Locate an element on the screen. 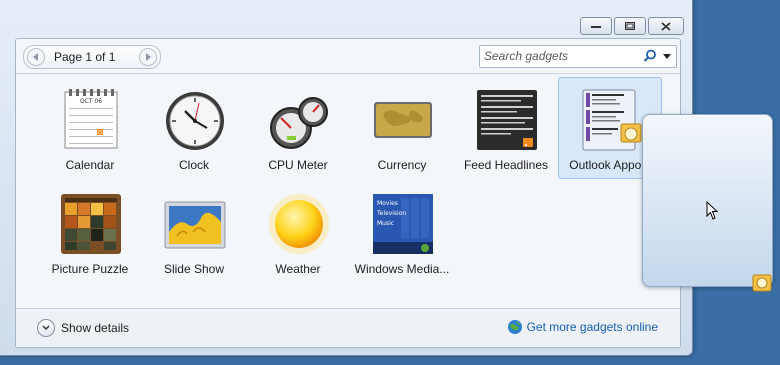  gallery-toolbar: Page 1 of 1 is located at coordinates (348, 56).